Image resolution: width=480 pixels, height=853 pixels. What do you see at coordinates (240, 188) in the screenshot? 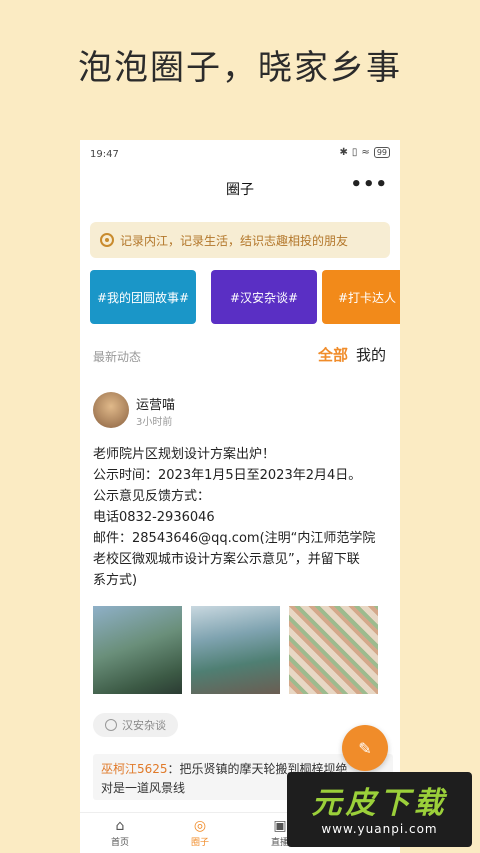
I see `nav-bar: 圈子 •••` at bounding box center [240, 188].